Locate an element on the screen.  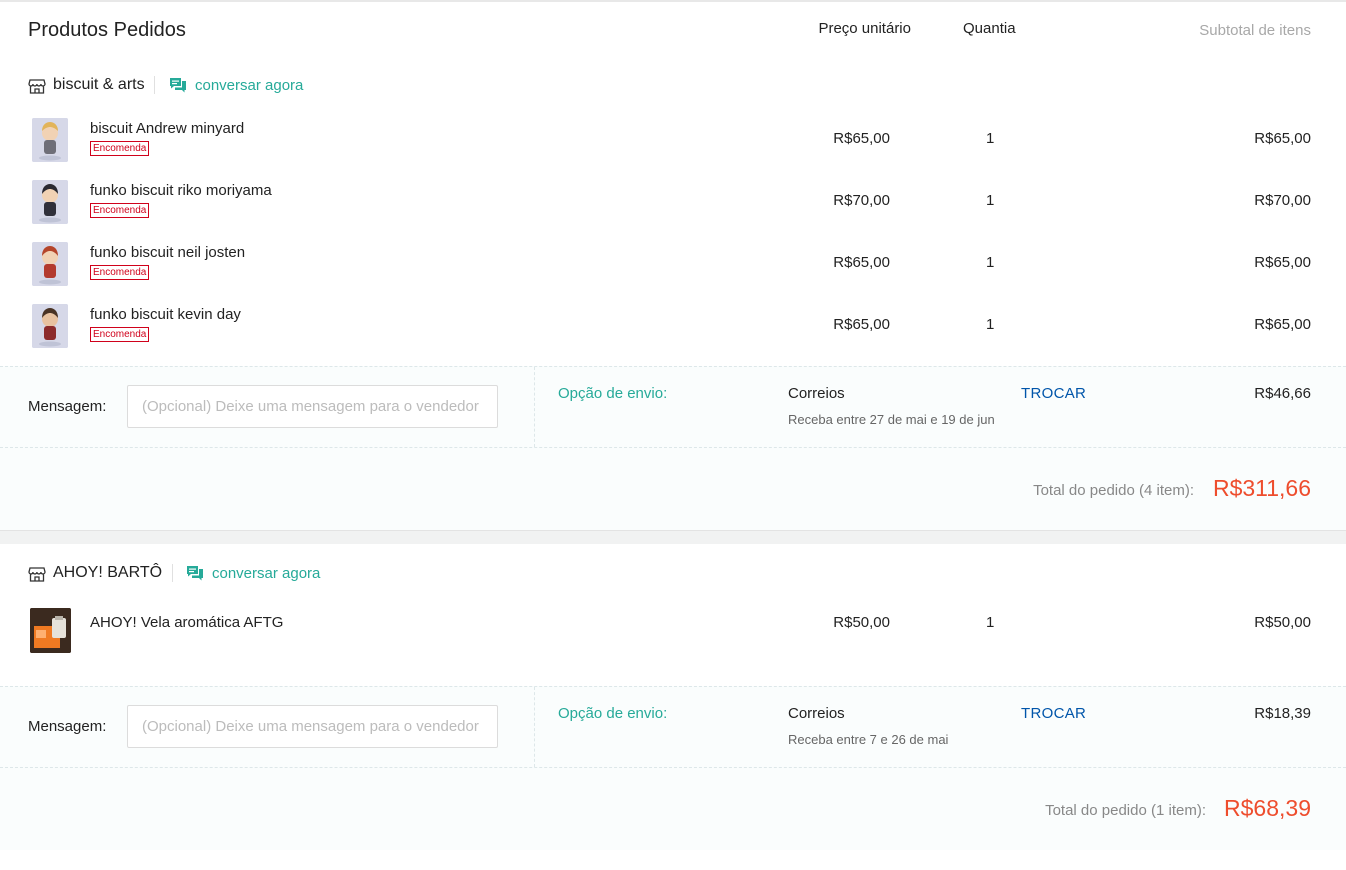
order-total-value: R$68,39 is located at coordinates (1267, 808).